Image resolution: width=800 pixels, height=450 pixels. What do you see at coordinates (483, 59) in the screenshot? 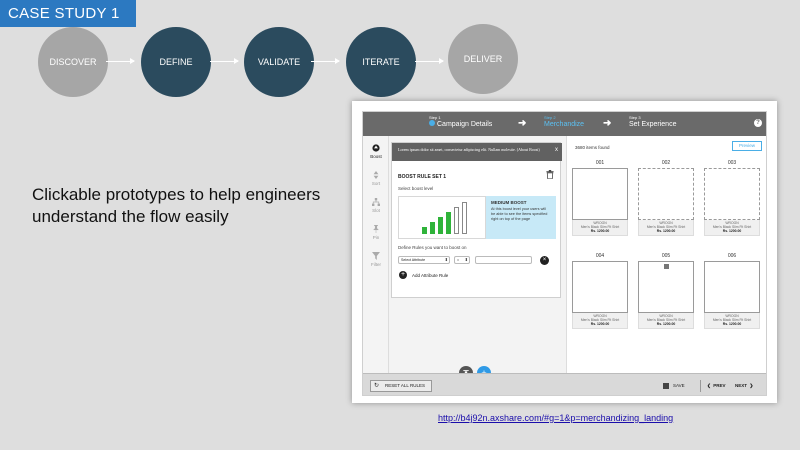
I see `step-deliver: DELIVER` at bounding box center [483, 59].